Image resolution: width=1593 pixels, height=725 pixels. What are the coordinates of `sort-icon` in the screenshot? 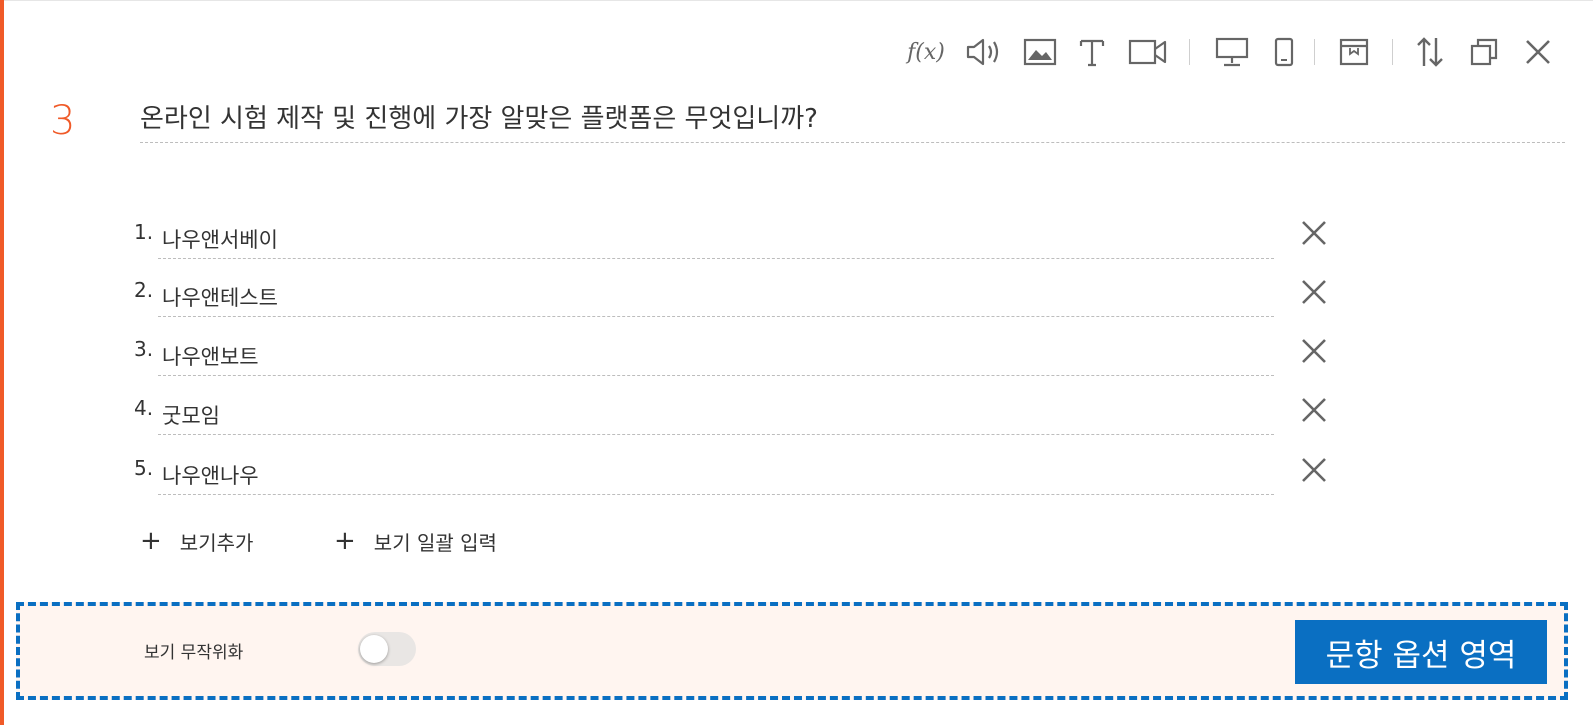 It's located at (1430, 52).